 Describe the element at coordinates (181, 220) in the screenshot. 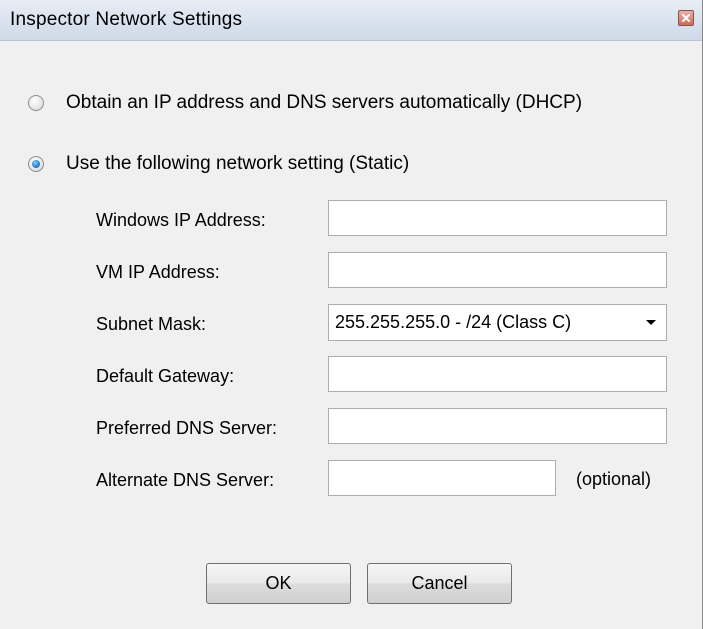

I see `windows-ip-label: Windows IP Address:` at that location.